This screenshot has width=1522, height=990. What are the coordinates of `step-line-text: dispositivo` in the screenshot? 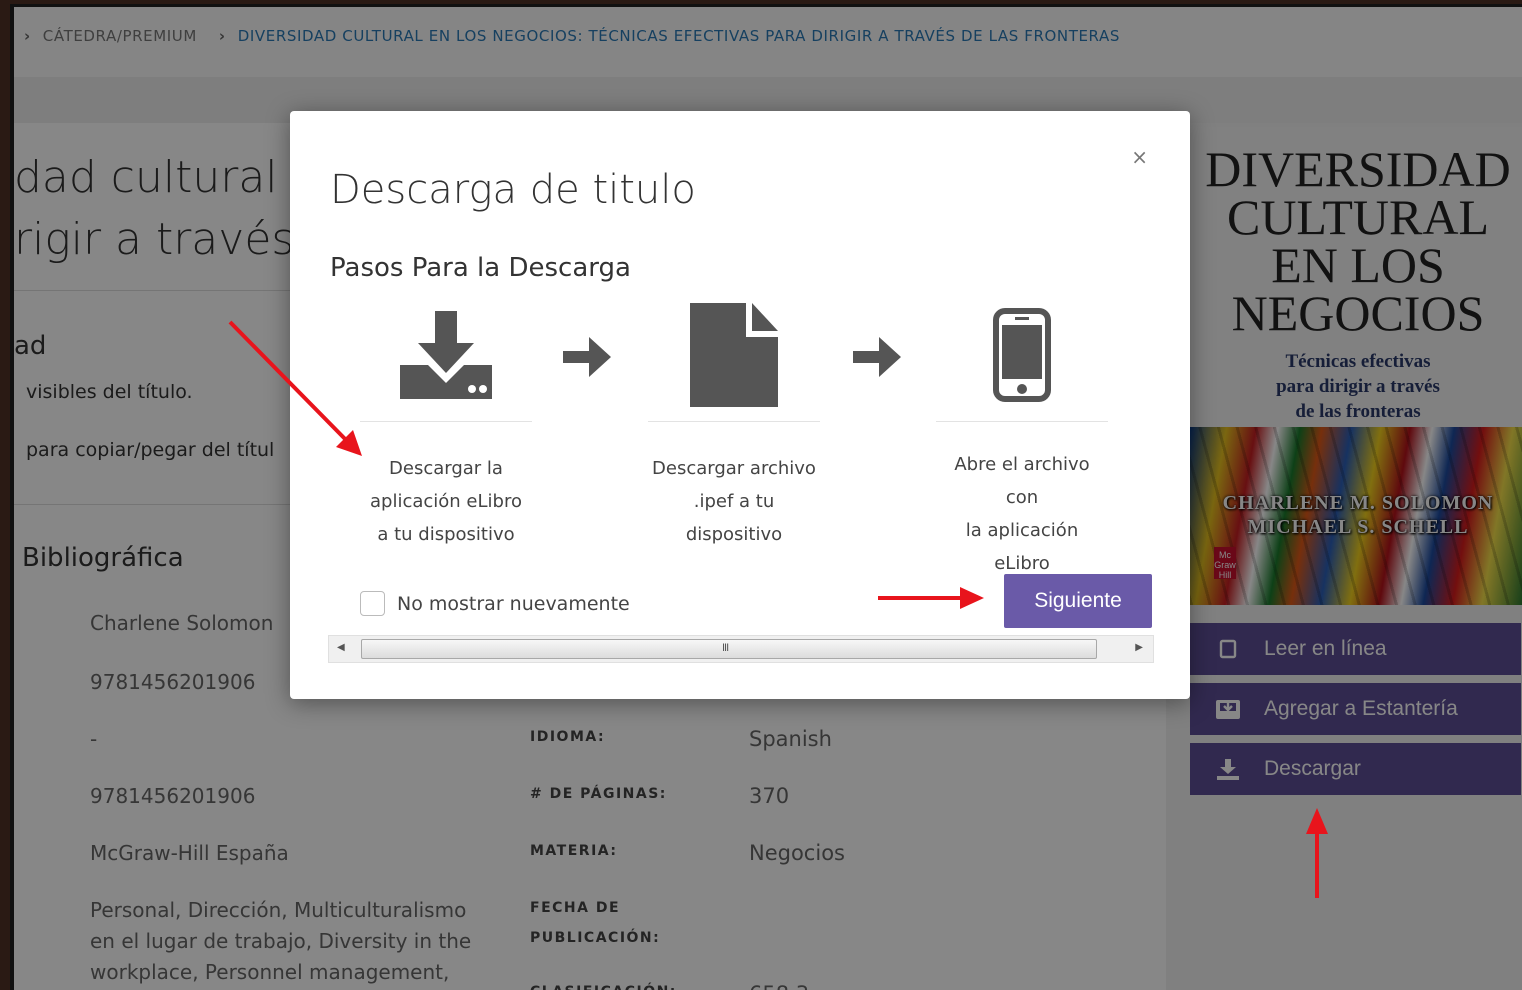 It's located at (734, 534).